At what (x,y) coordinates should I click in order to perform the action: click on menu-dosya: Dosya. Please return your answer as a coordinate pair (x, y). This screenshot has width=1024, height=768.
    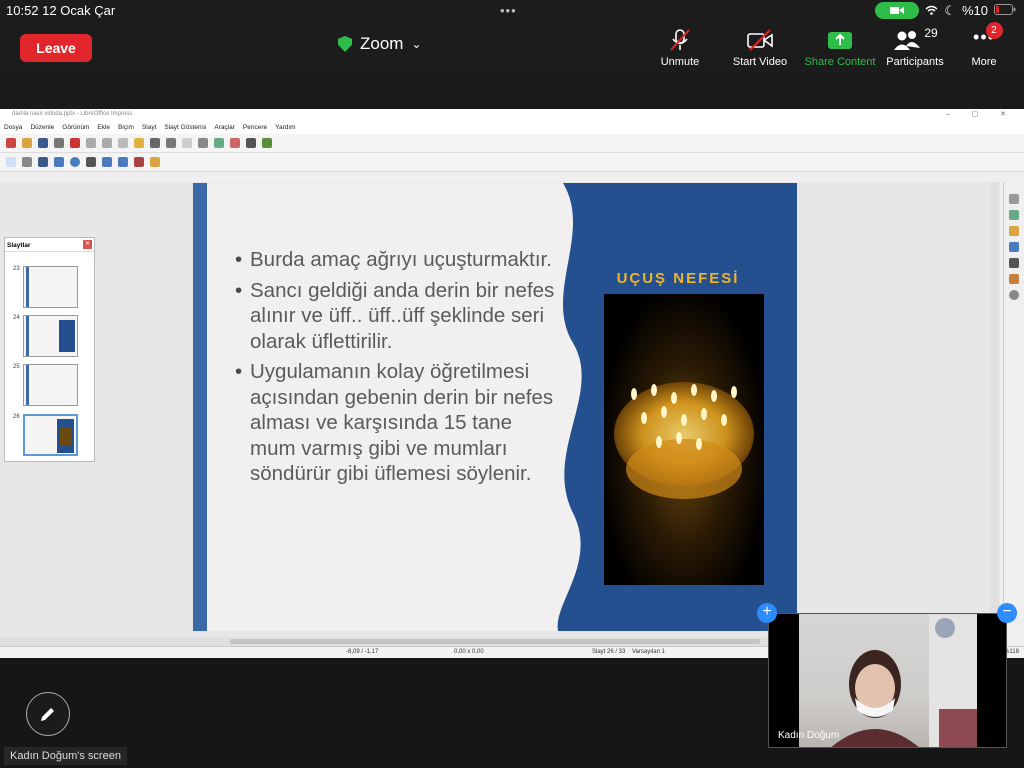
    Looking at the image, I should click on (13, 127).